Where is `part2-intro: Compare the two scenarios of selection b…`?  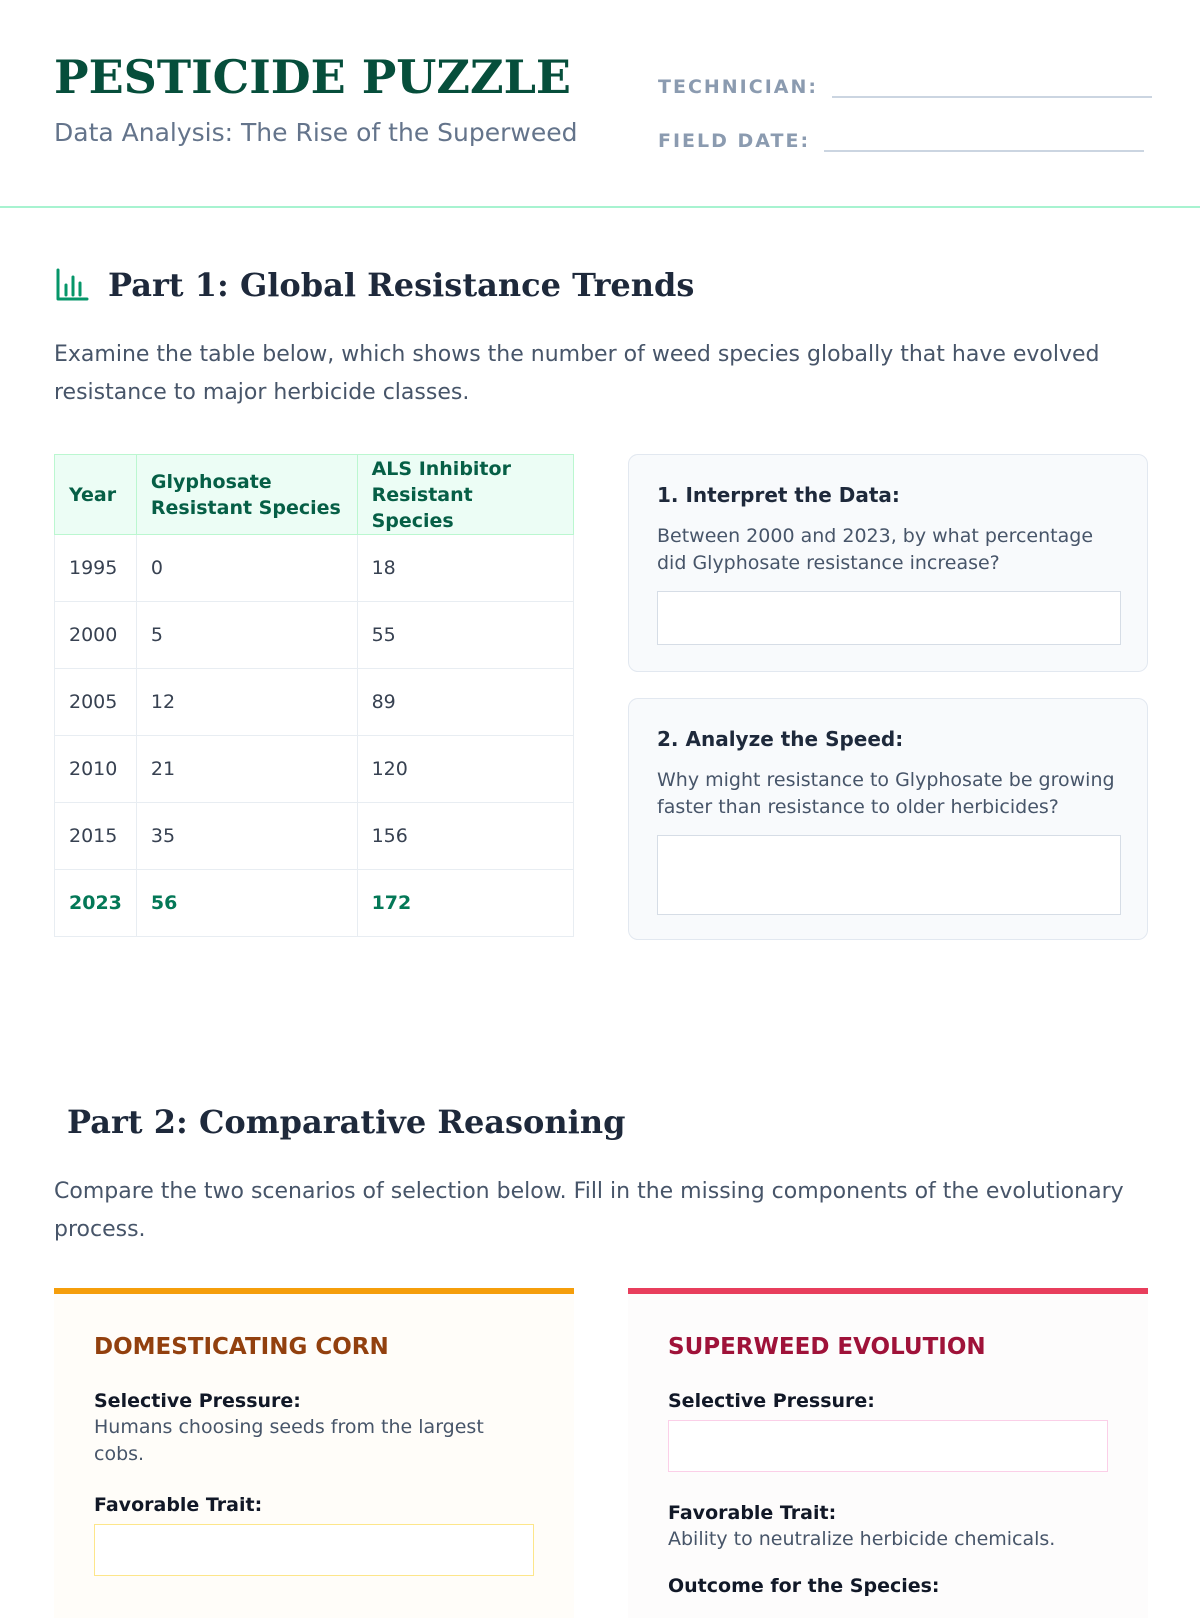
part2-intro: Compare the two scenarios of selection b… is located at coordinates (589, 1210).